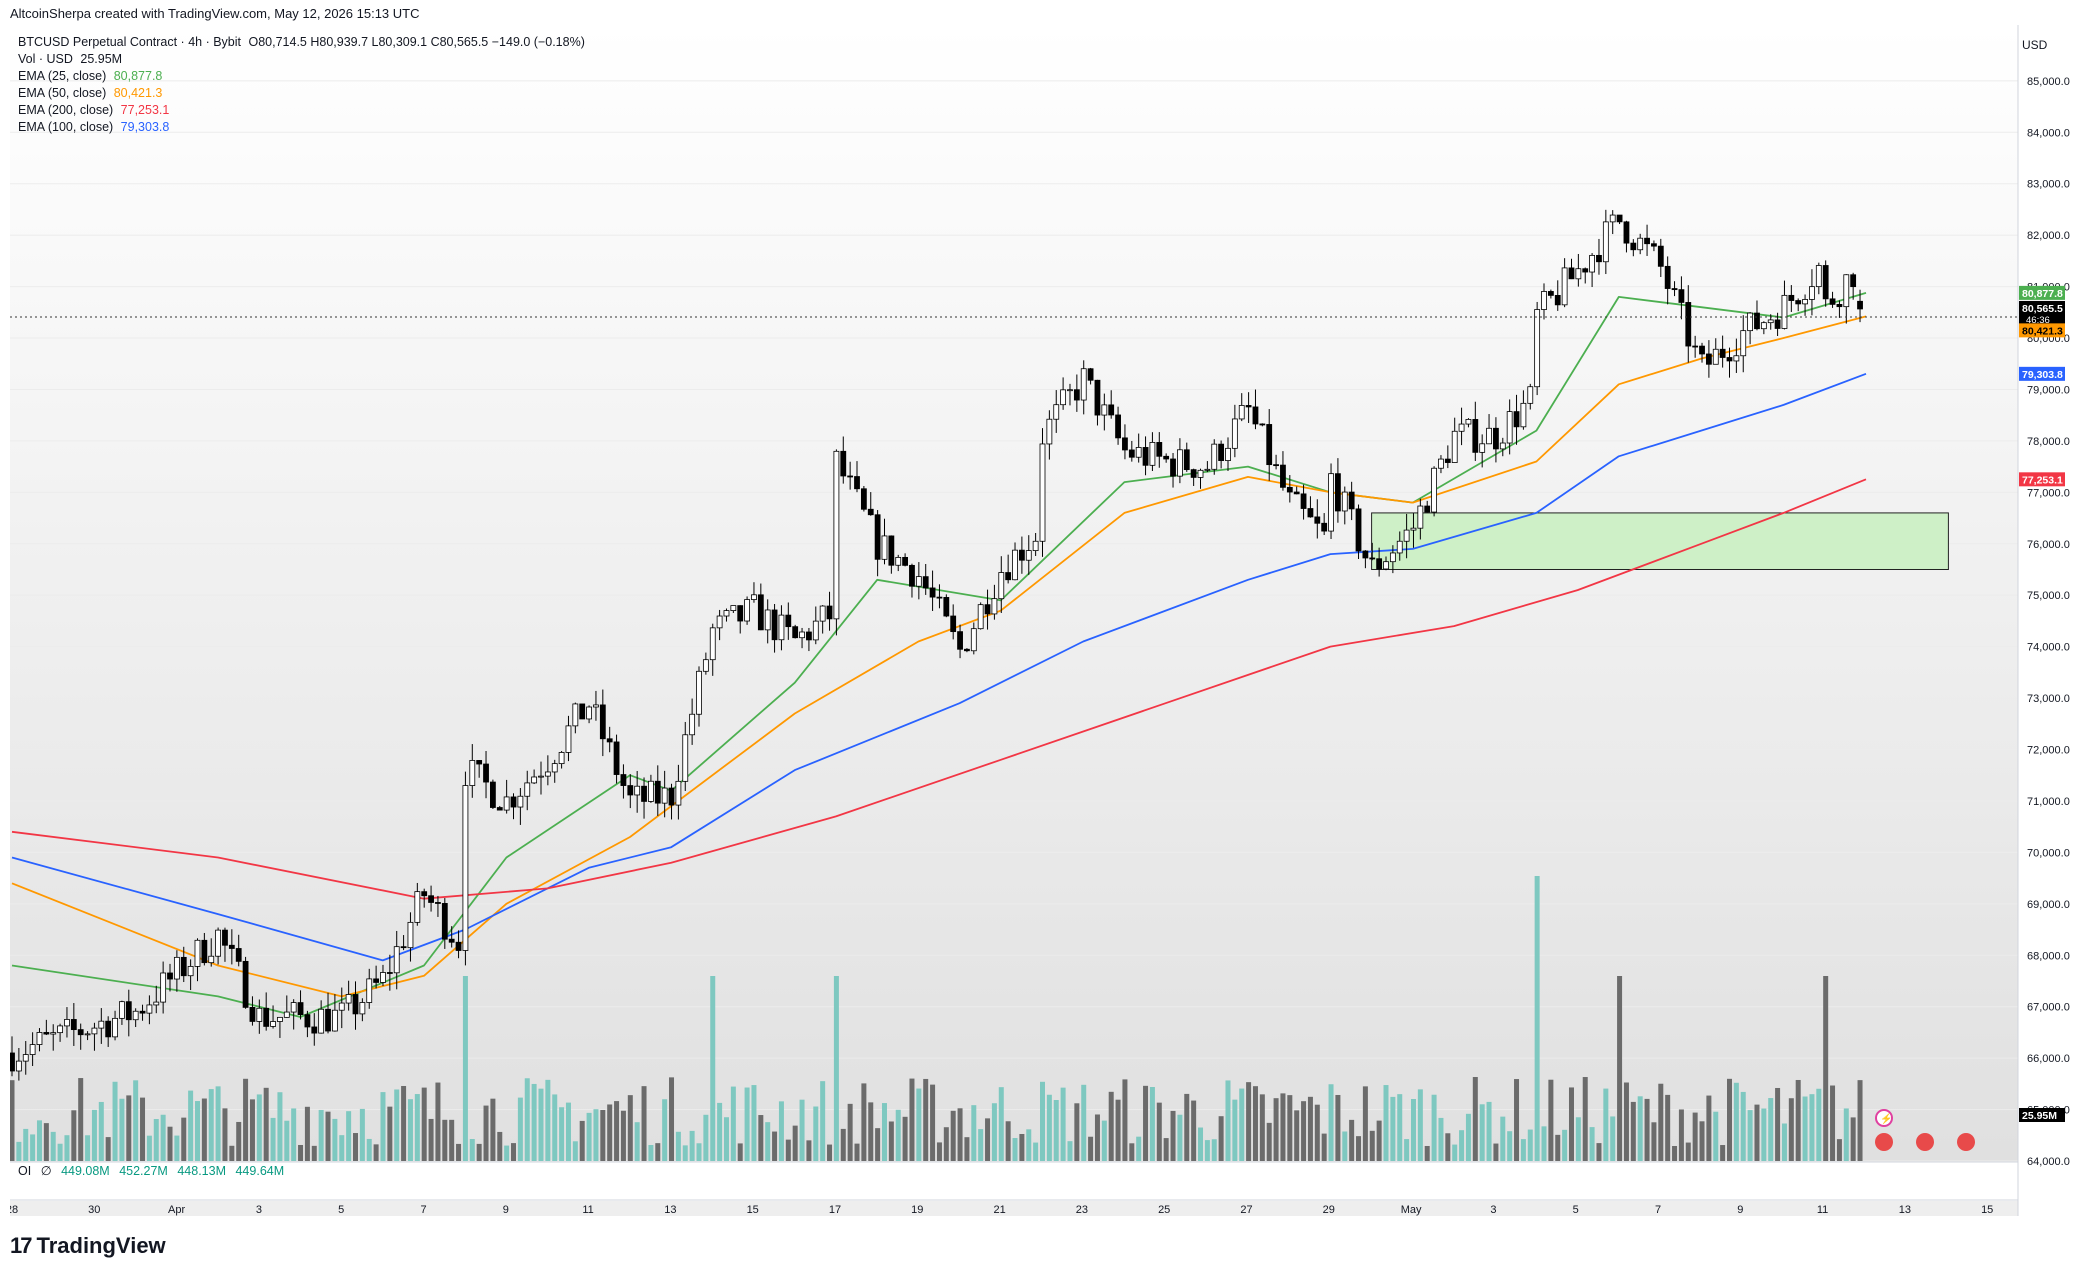 The width and height of the screenshot is (2083, 1277). What do you see at coordinates (1014, 1181) in the screenshot?
I see `oi-pane` at bounding box center [1014, 1181].